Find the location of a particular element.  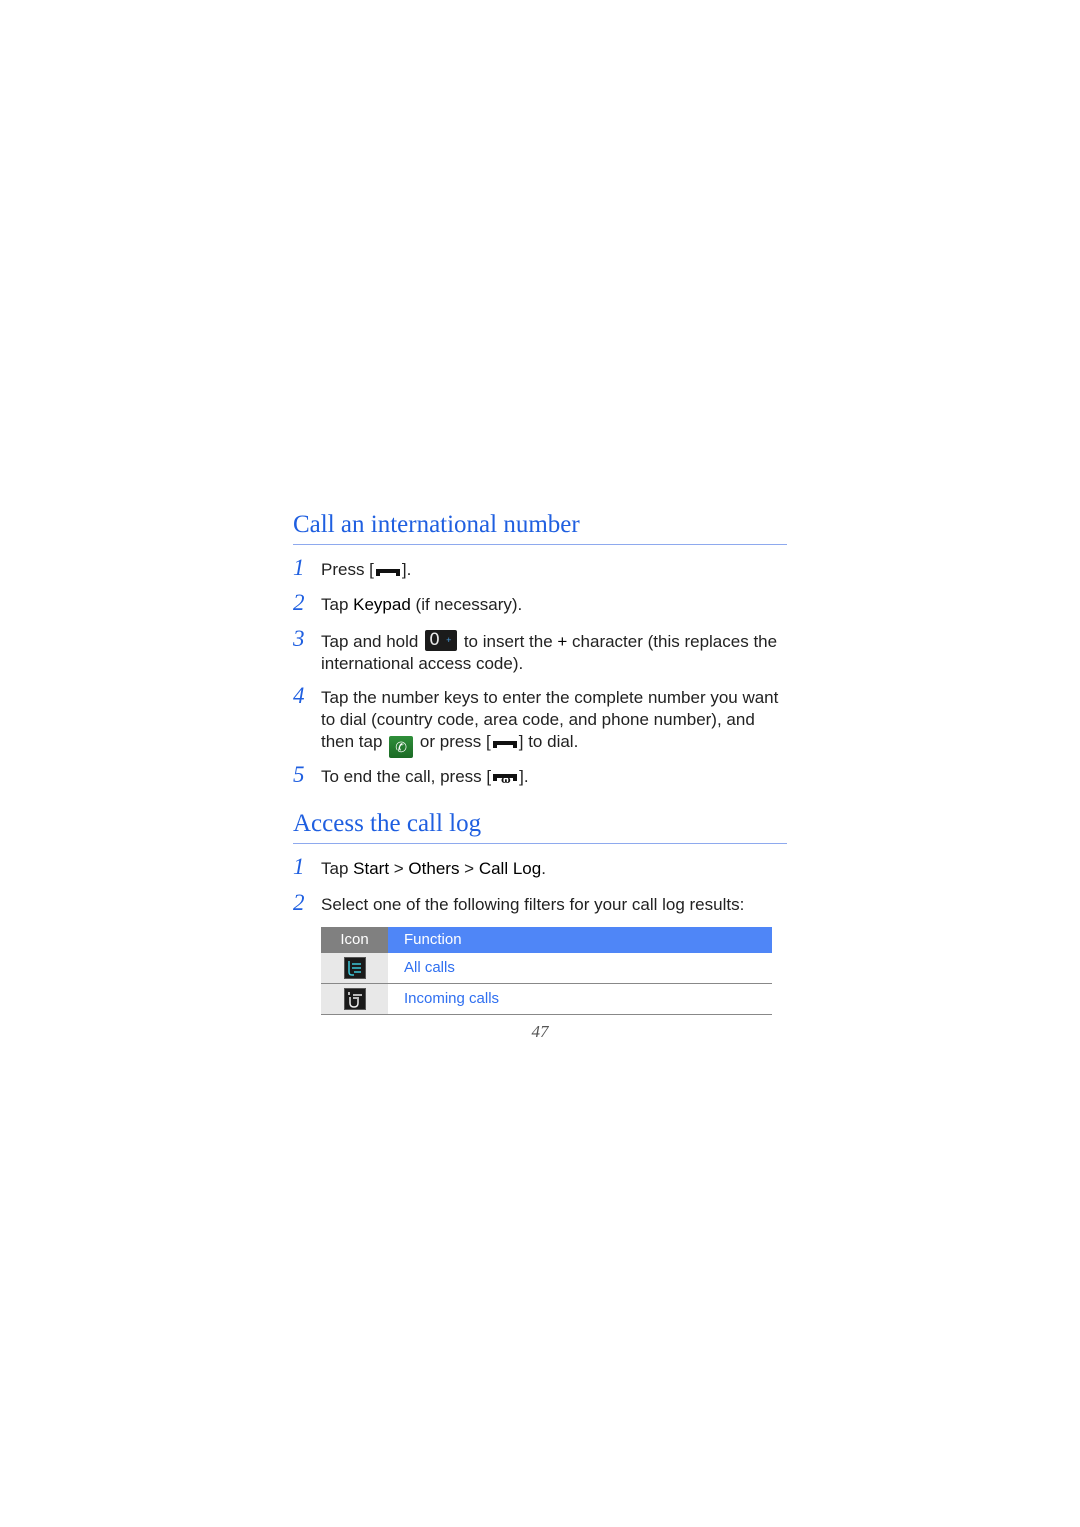

table-header: Icon Function is located at coordinates (546, 940).